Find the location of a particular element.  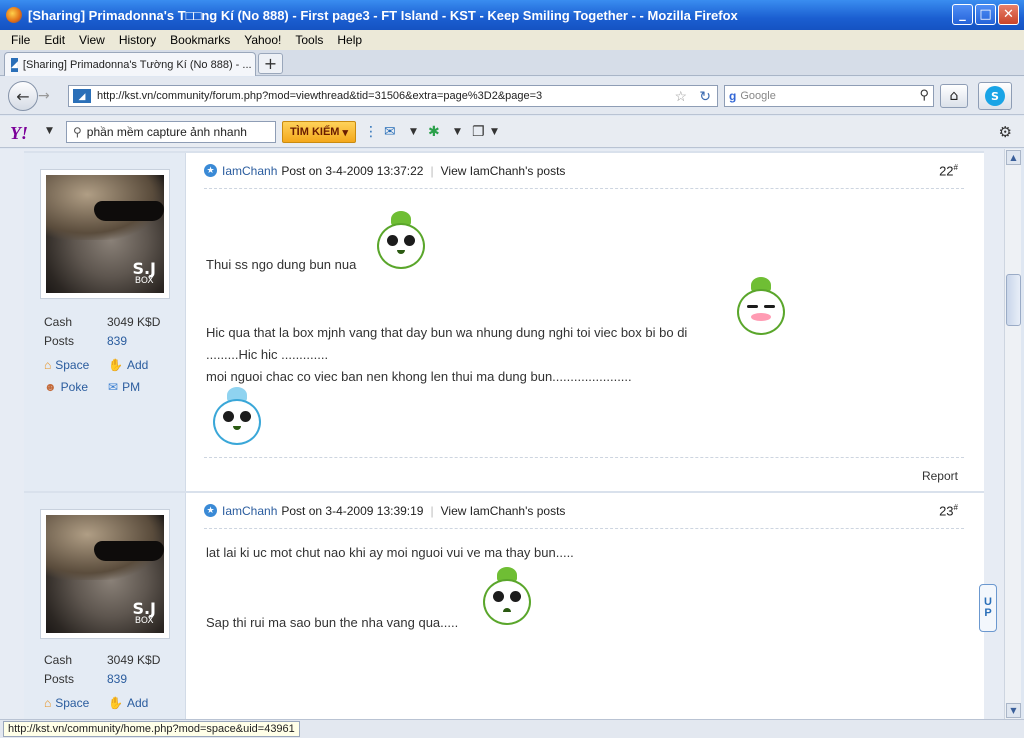

firefox-icon is located at coordinates (14, 15).